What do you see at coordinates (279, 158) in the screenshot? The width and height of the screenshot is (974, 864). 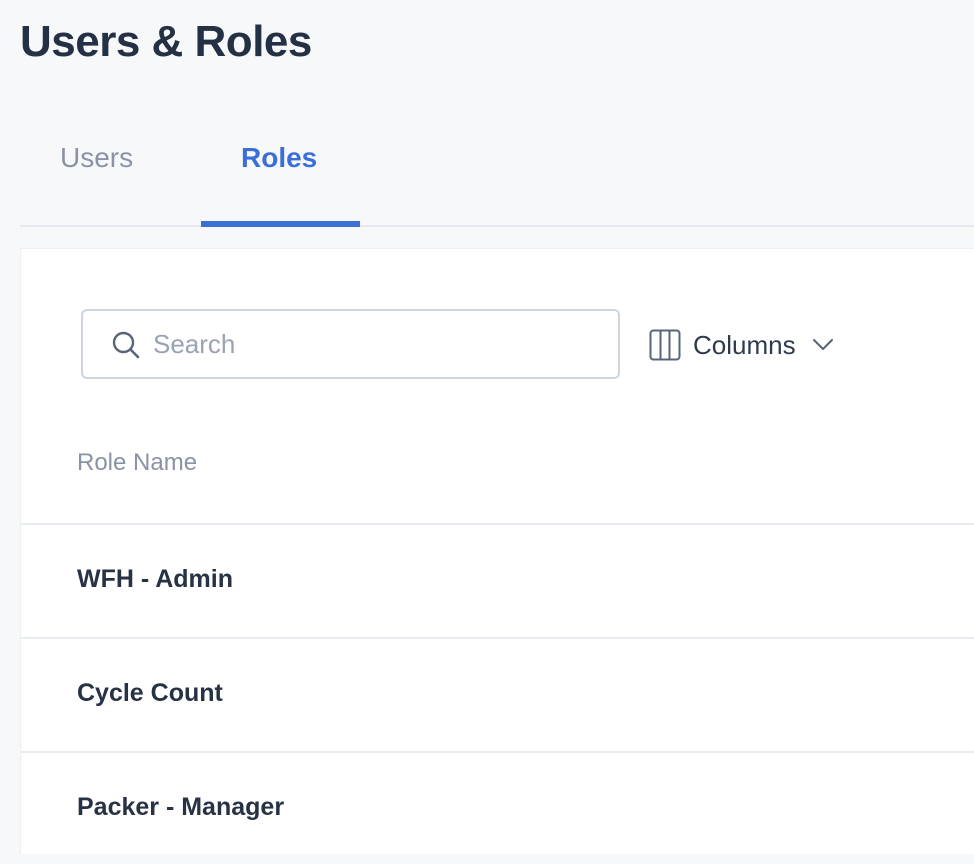 I see `tab-roles: Roles` at bounding box center [279, 158].